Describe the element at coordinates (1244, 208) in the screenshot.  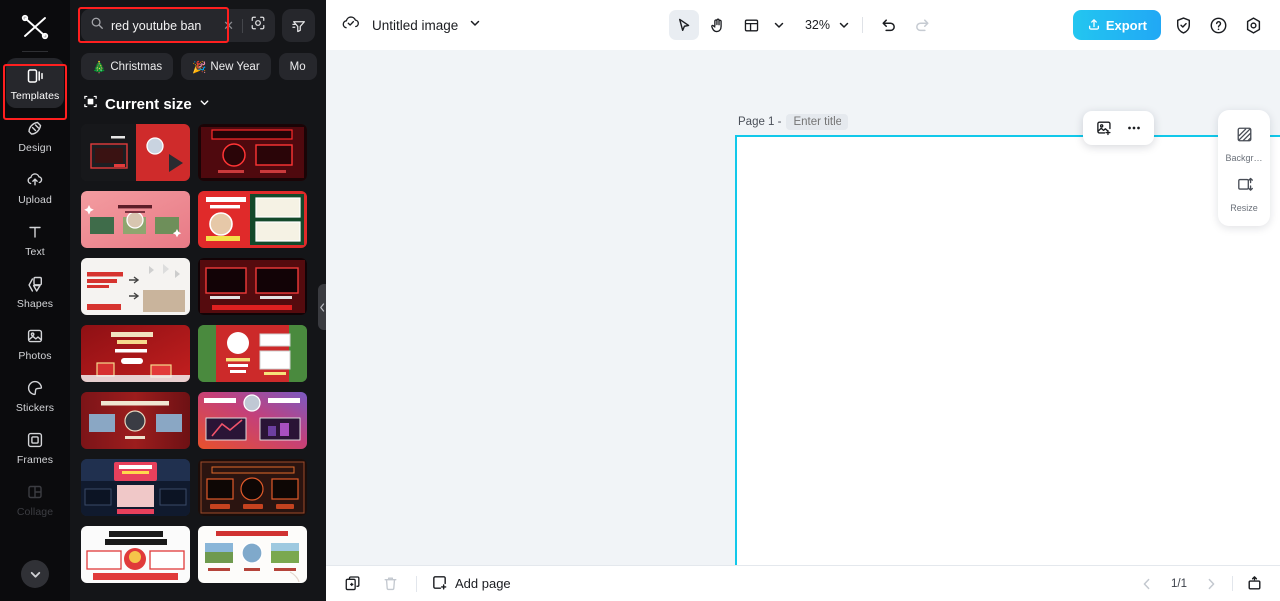
I see `resize-label: Resize` at that location.